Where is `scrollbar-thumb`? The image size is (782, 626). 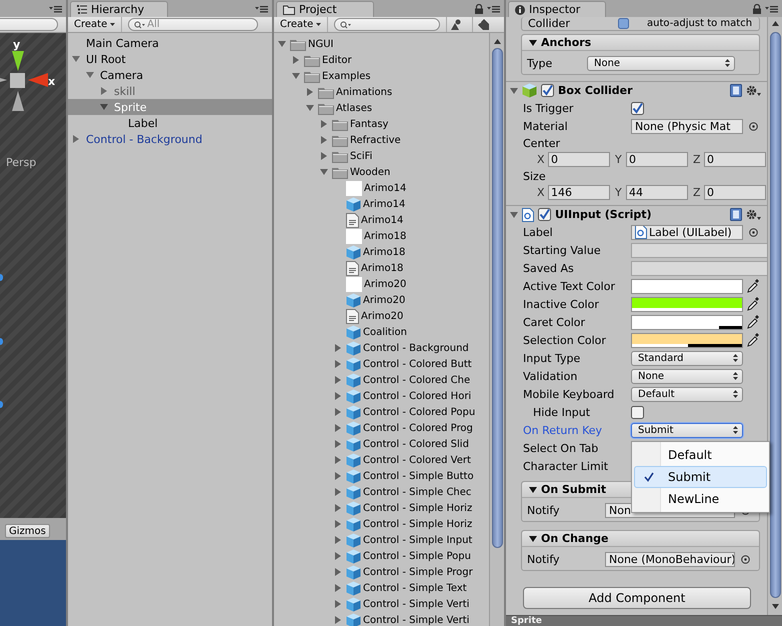 scrollbar-thumb is located at coordinates (775, 315).